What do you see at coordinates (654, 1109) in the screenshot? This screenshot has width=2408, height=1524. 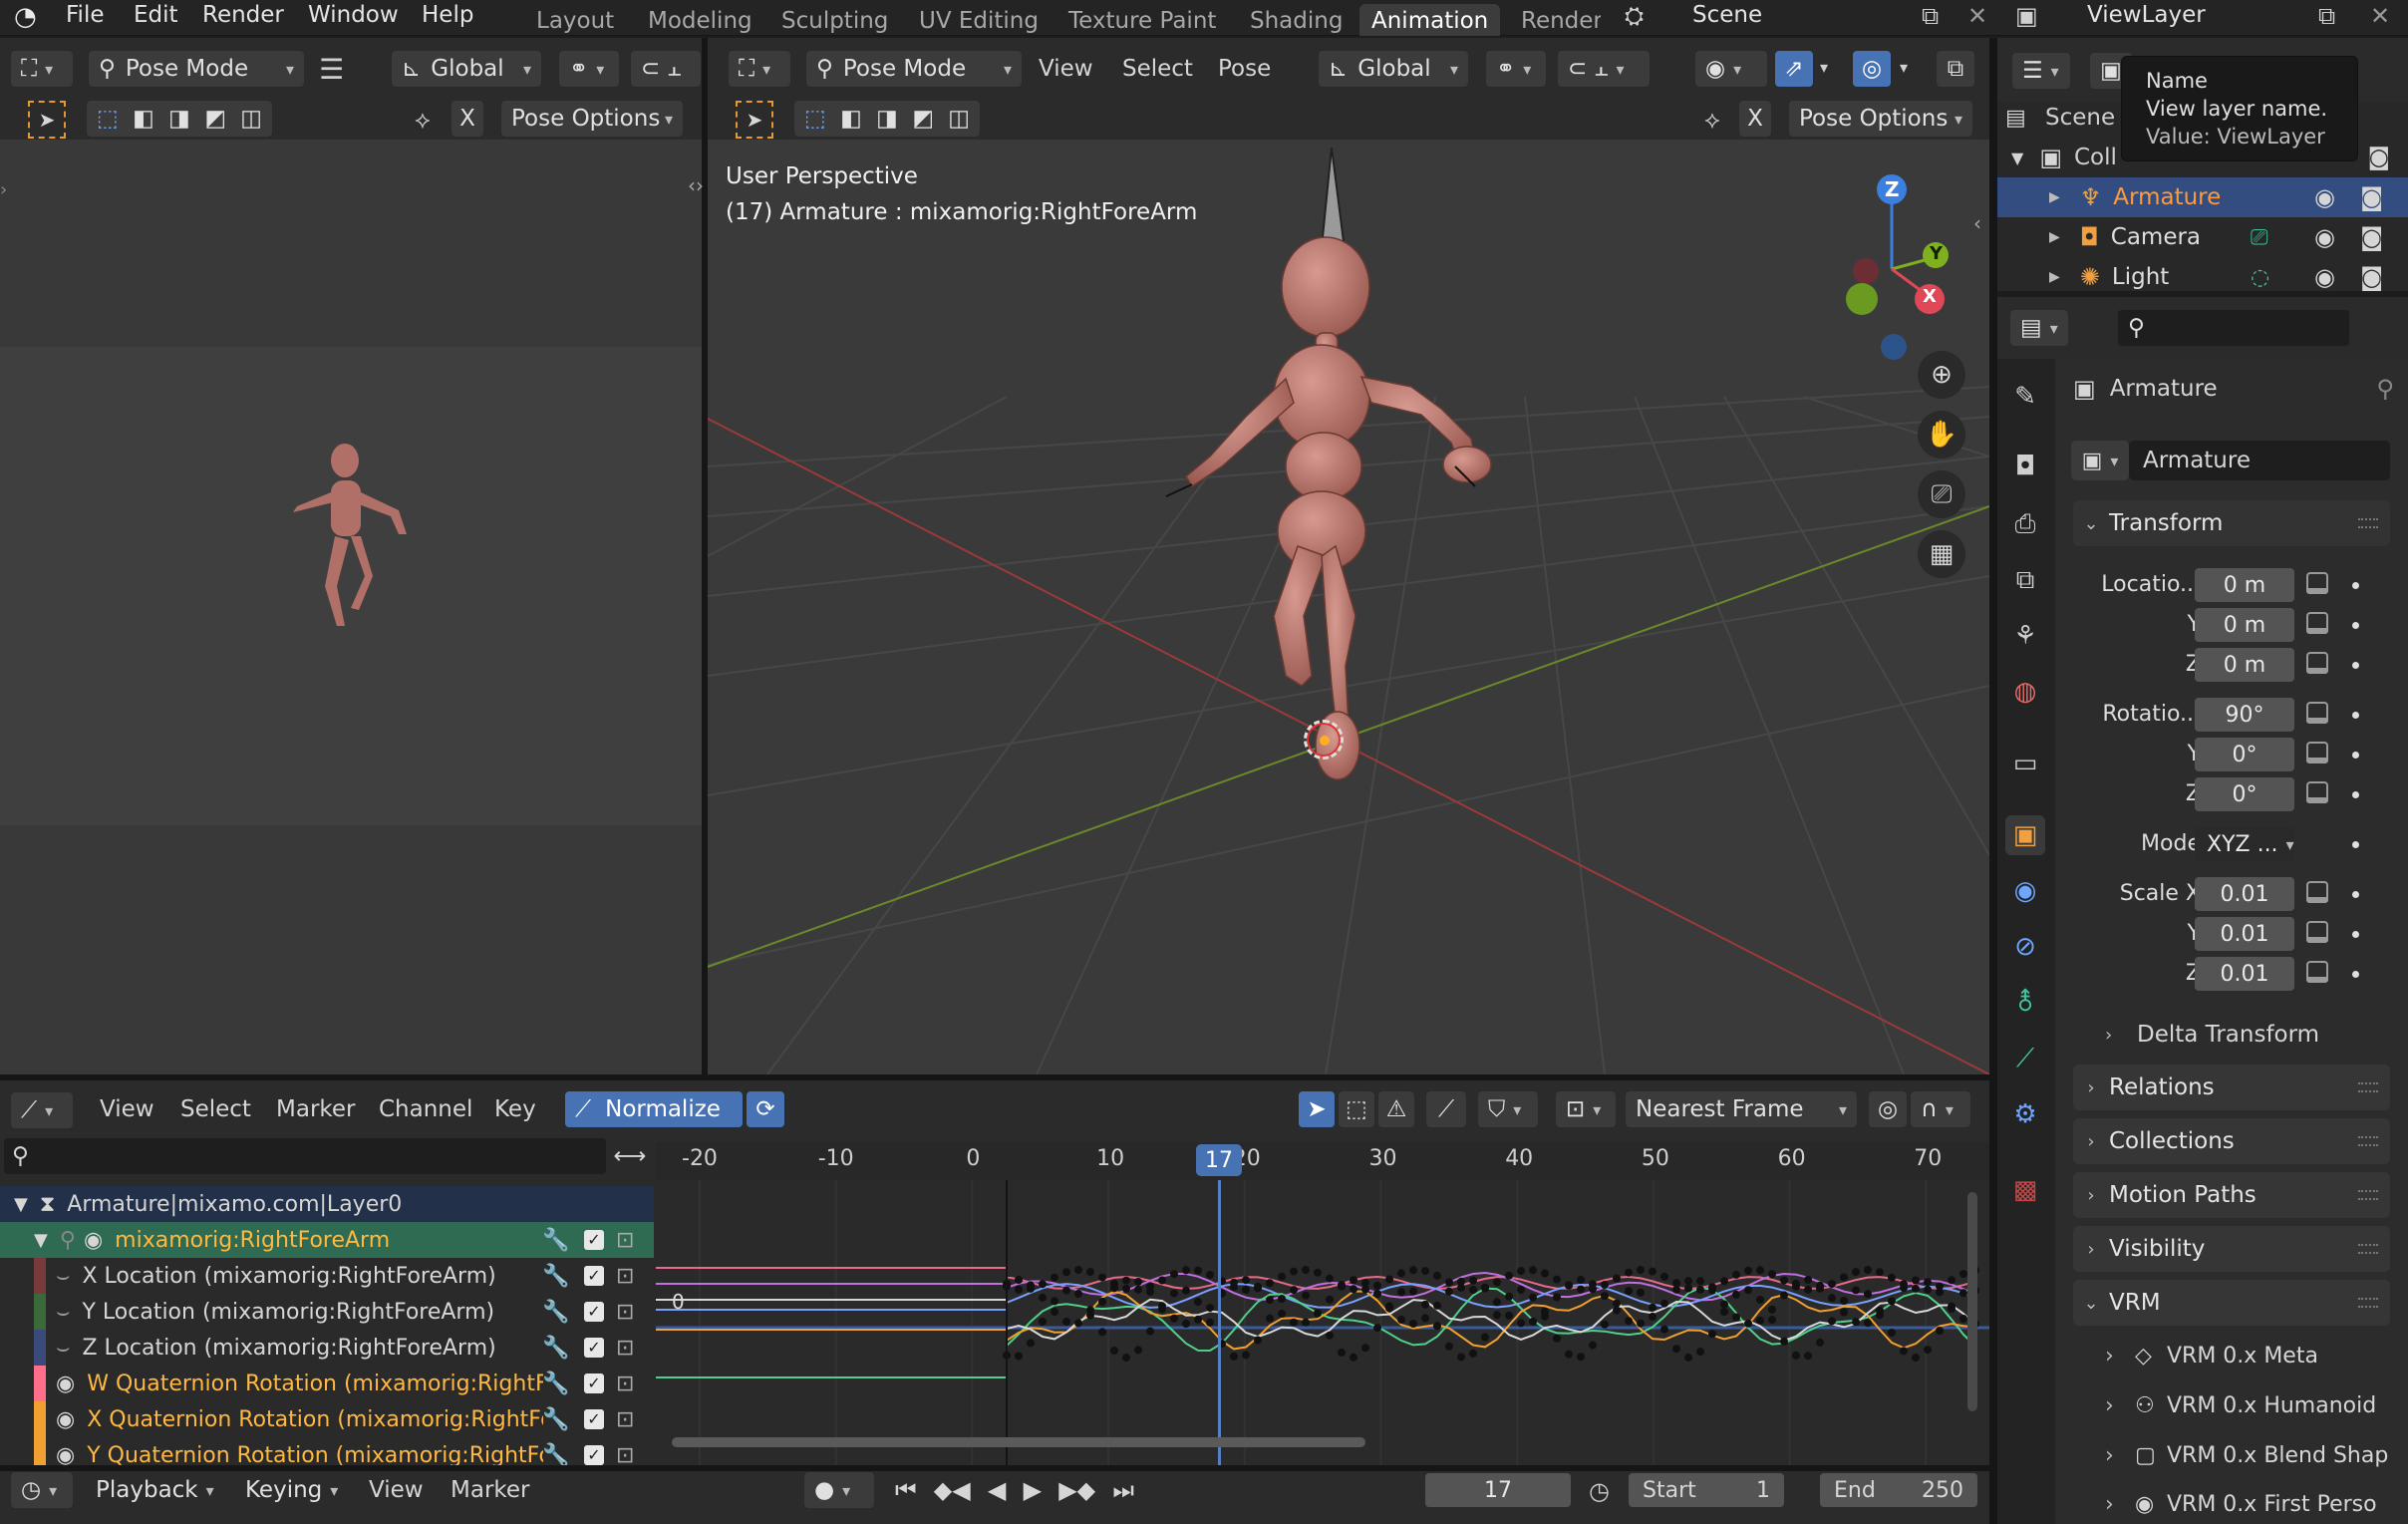 I see `normalize-toggle: ⟋ Normalize` at bounding box center [654, 1109].